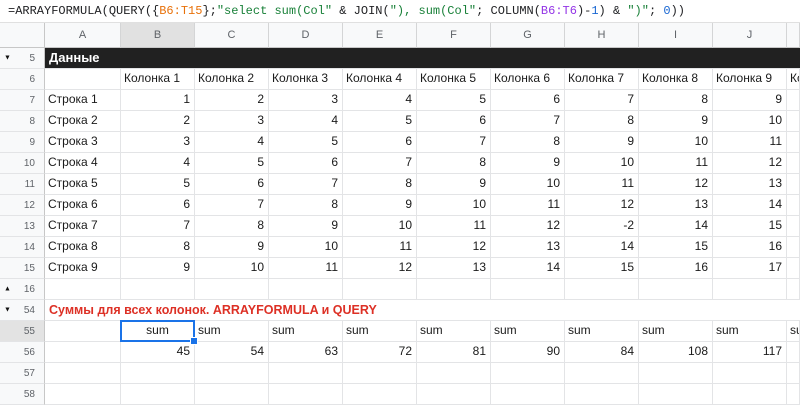  I want to click on cell: Строка 9, so click(83, 268).